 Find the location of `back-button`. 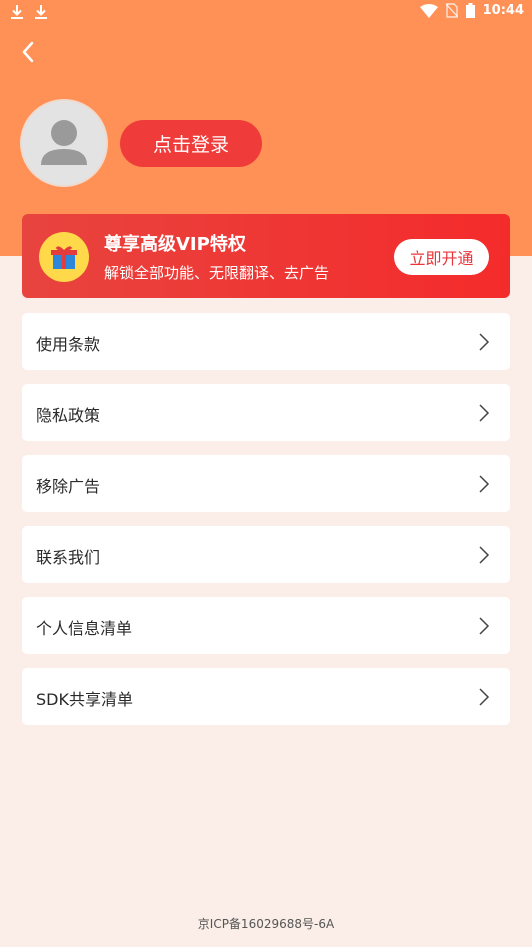

back-button is located at coordinates (28, 52).